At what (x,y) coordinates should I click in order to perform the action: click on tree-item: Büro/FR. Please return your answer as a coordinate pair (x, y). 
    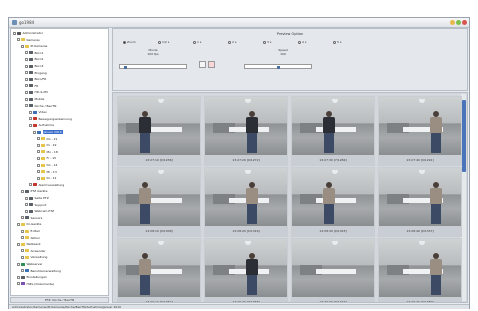
    Looking at the image, I should click on (35, 79).